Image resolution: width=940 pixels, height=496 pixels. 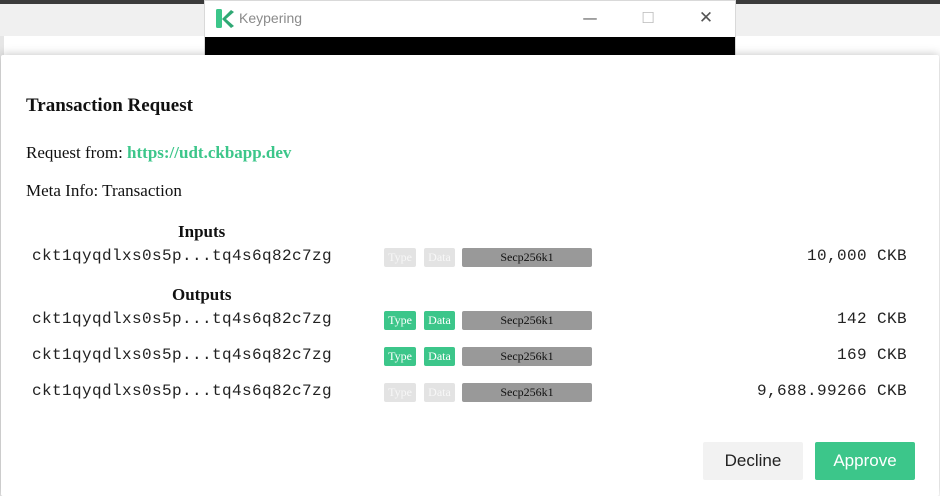 What do you see at coordinates (753, 461) in the screenshot?
I see `decline-button: Decline` at bounding box center [753, 461].